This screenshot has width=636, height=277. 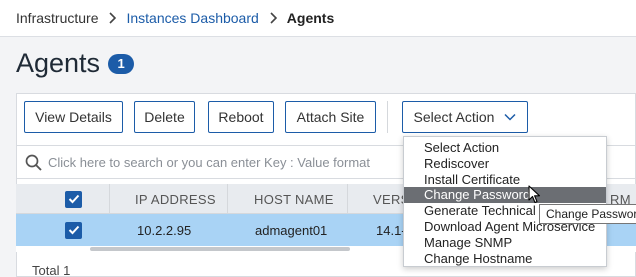 I want to click on select-action-dropdown: Select Action, so click(x=465, y=117).